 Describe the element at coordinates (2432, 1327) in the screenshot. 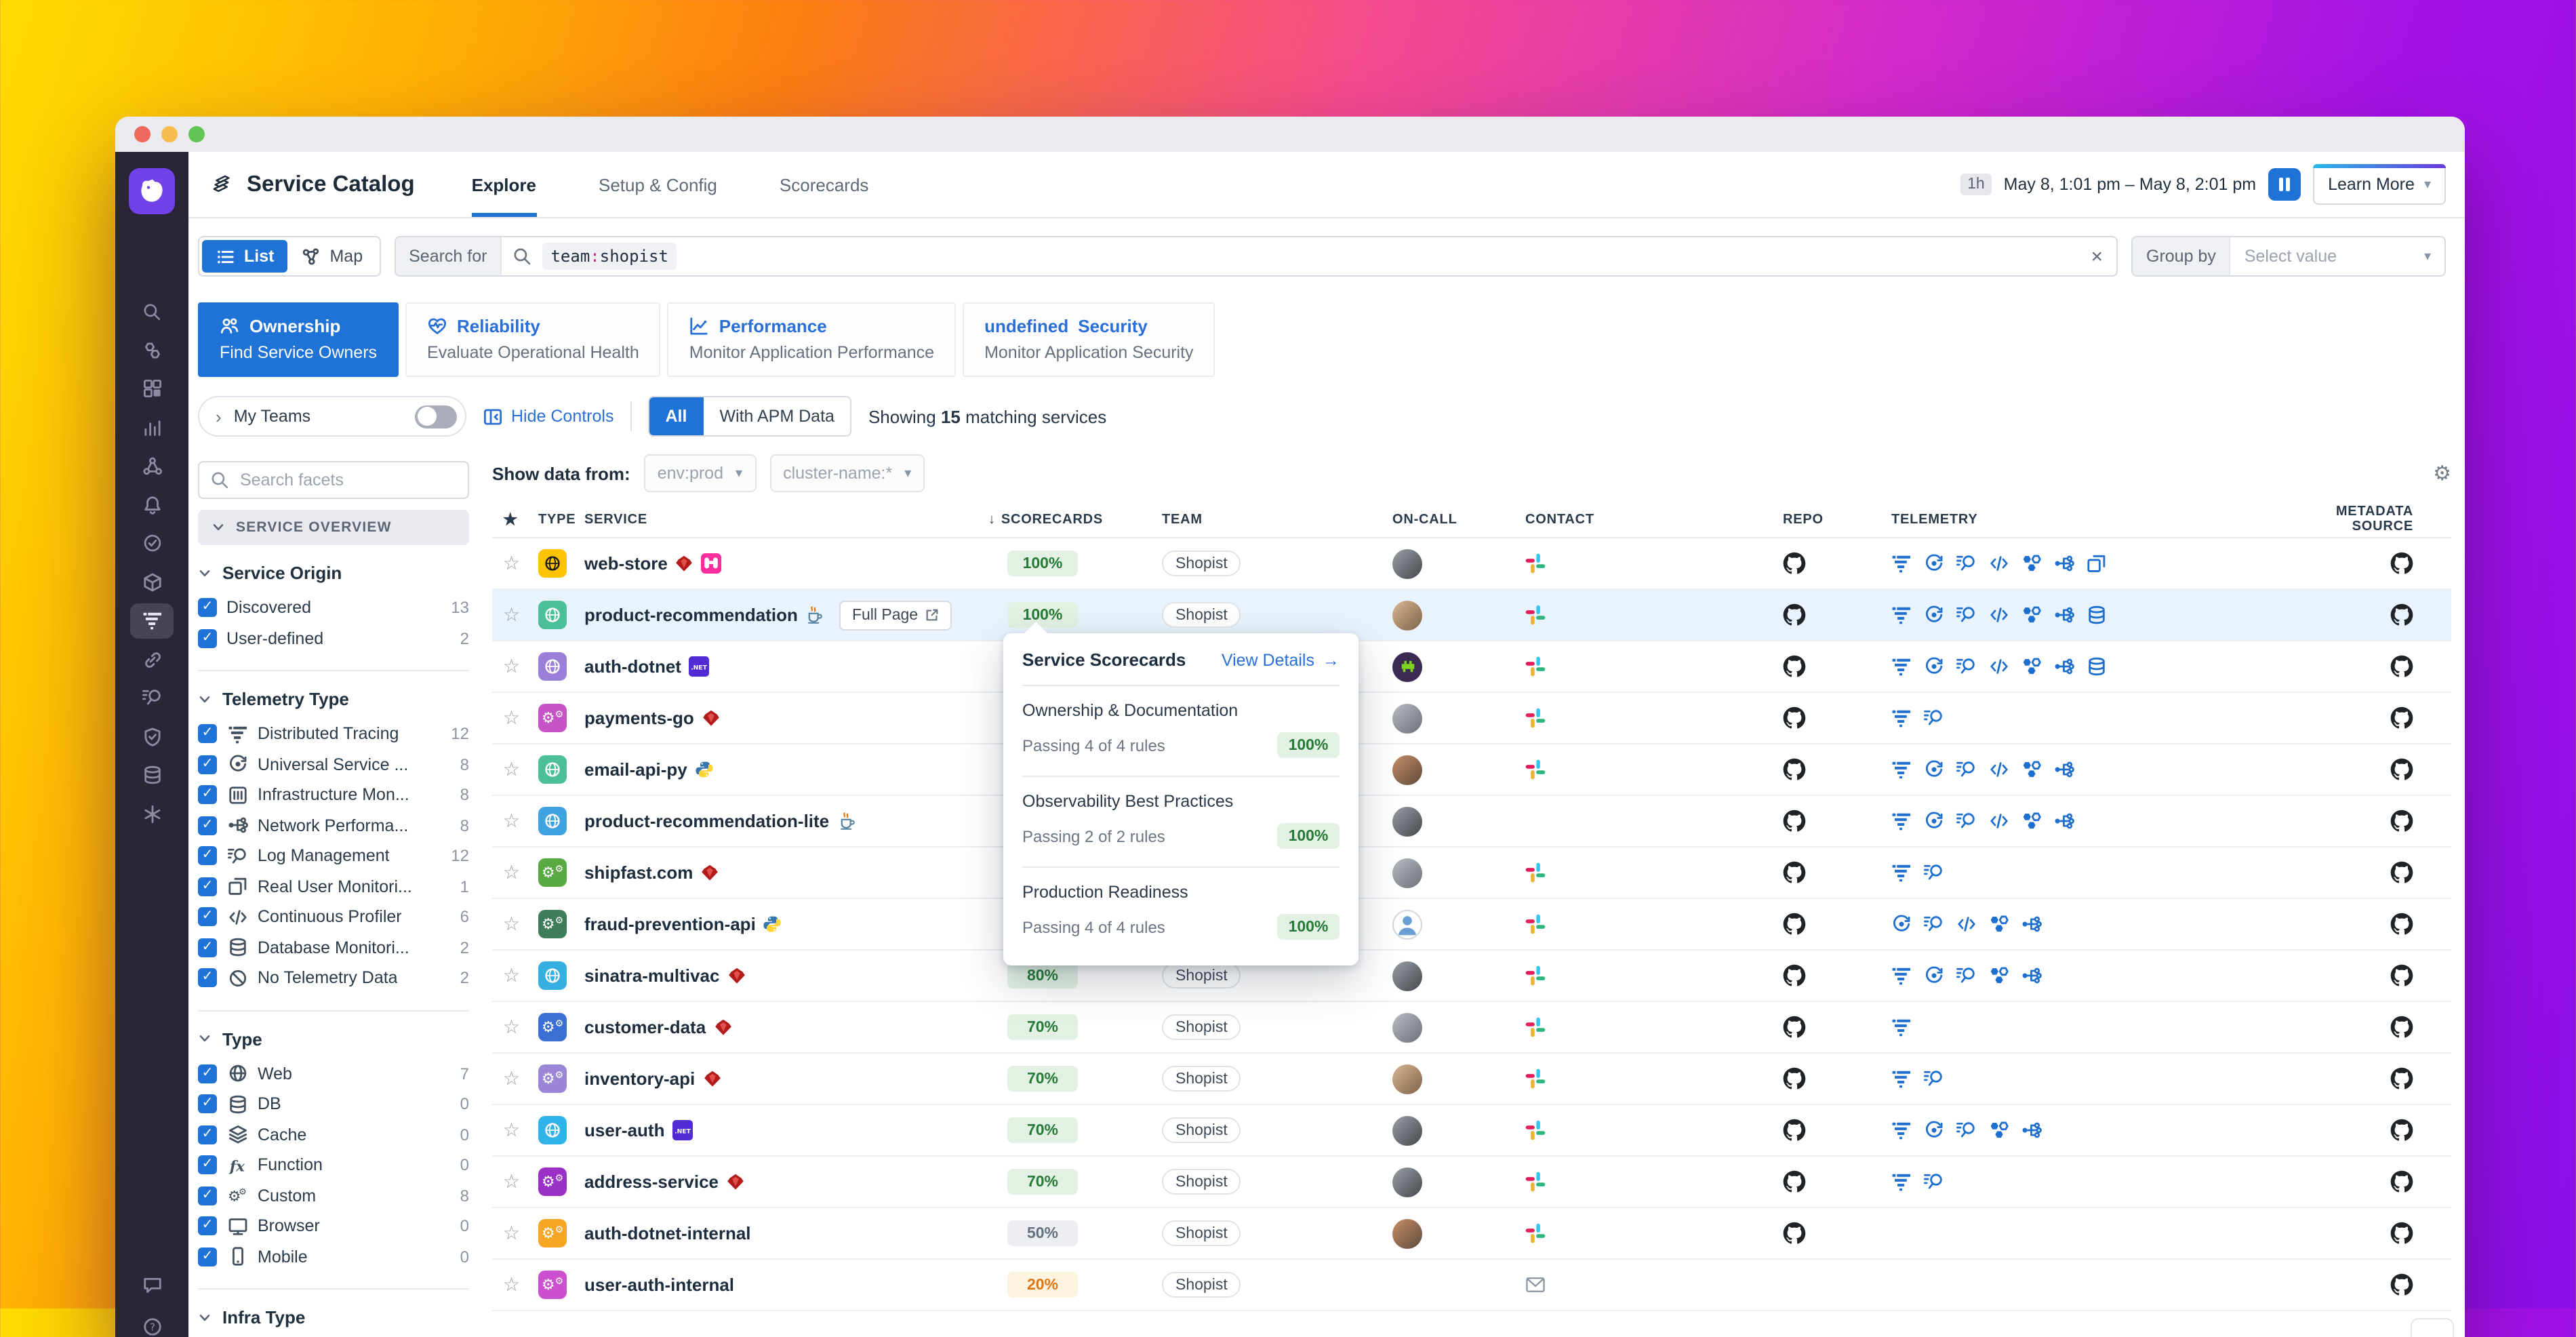

I see `corner-widget` at that location.